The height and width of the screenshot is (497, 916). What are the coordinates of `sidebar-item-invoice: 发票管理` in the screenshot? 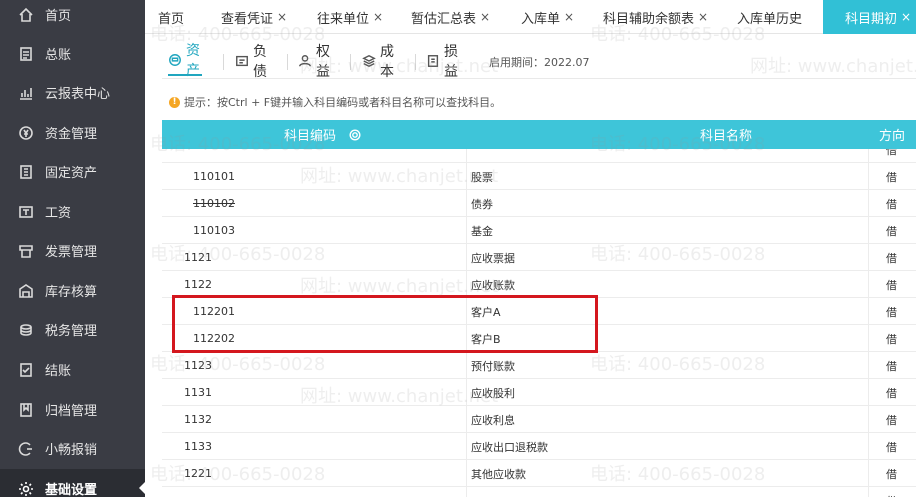 It's located at (72, 250).